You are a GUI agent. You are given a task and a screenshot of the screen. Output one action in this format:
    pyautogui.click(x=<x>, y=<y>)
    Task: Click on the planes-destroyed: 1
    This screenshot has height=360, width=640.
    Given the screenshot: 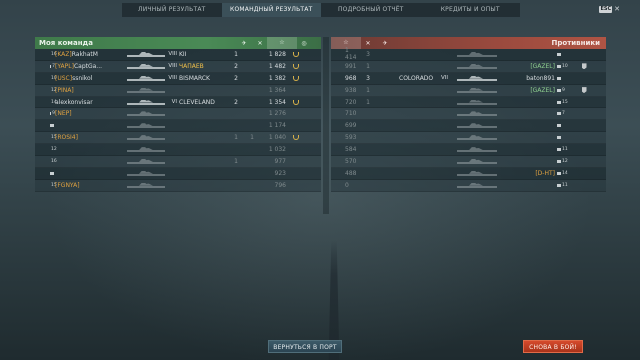 What is the action you would take?
    pyautogui.click(x=236, y=138)
    